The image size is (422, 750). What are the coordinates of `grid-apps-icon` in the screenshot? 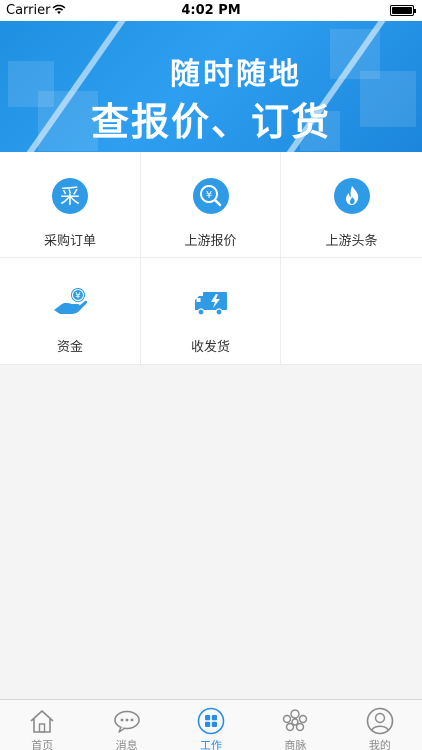 It's located at (211, 721).